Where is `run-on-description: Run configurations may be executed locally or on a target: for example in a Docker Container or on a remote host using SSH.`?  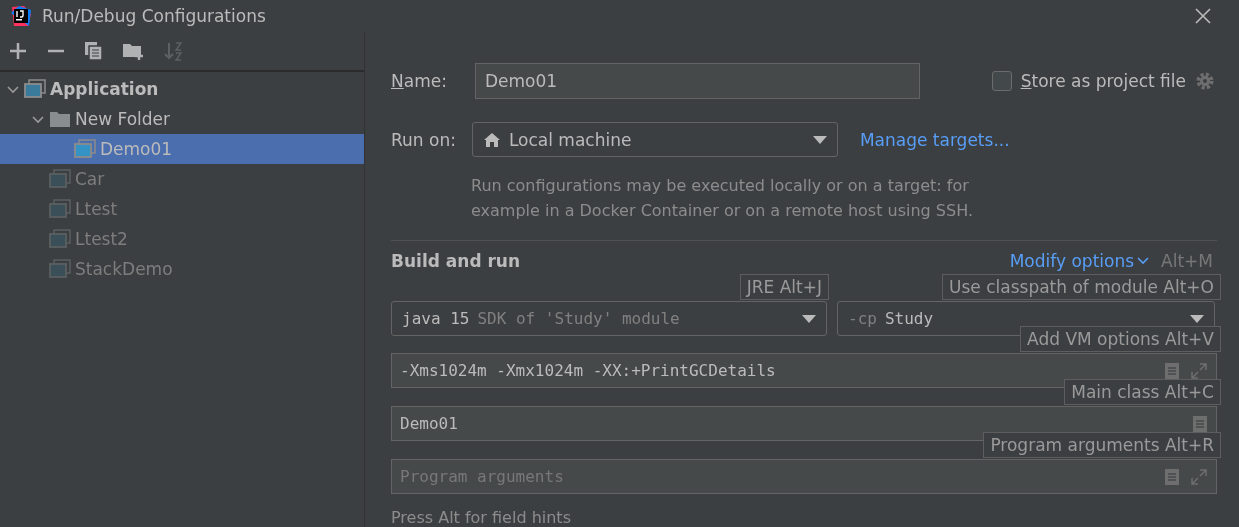
run-on-description: Run configurations may be executed locally or on a target: for example in a Docker Container or on a remote host using SSH. is located at coordinates (722, 198).